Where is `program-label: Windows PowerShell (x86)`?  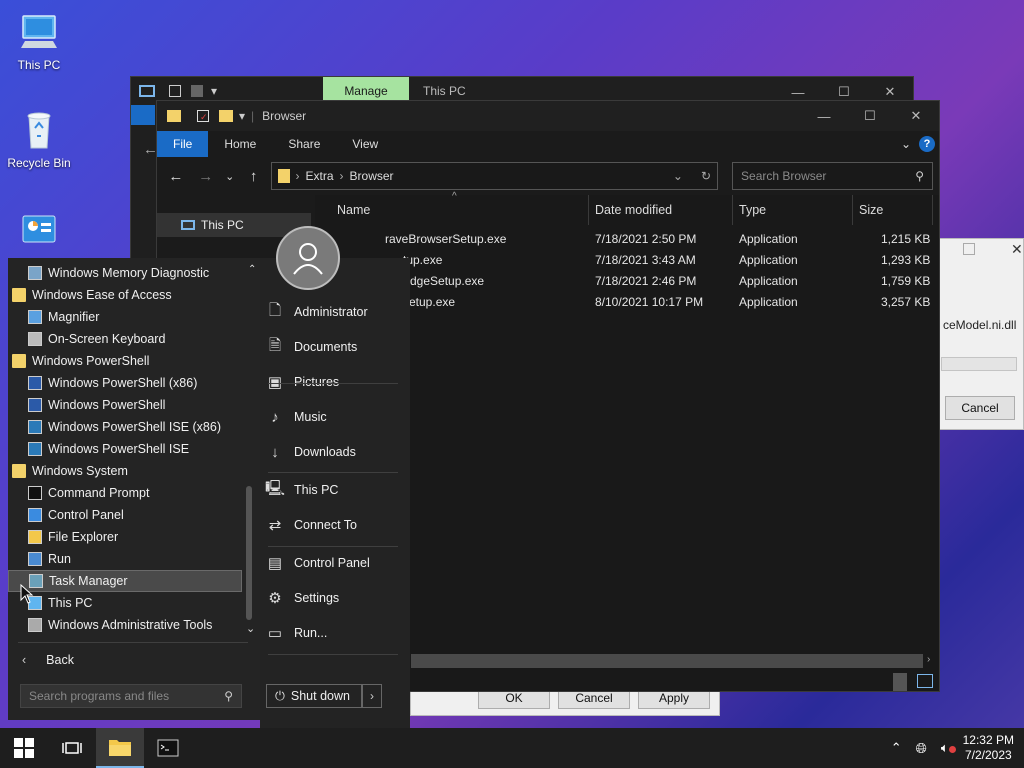 program-label: Windows PowerShell (x86) is located at coordinates (123, 383).